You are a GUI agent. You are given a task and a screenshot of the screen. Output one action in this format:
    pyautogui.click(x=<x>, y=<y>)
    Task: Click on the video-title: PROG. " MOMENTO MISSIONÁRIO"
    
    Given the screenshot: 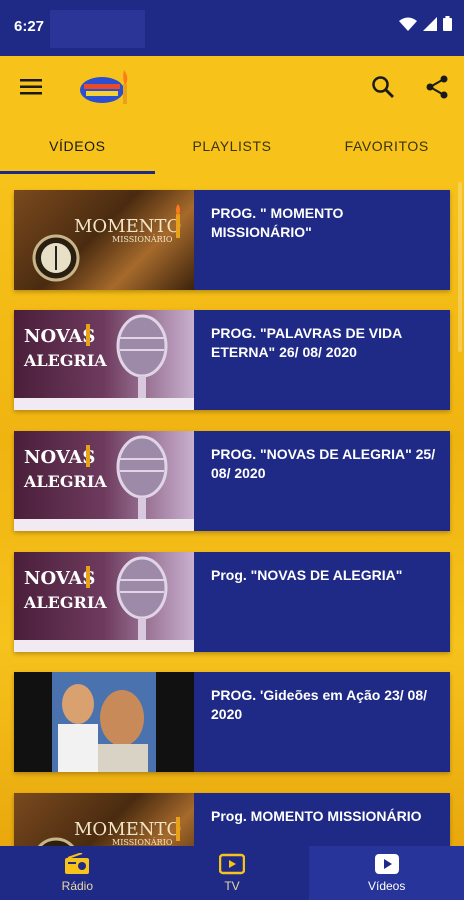 What is the action you would take?
    pyautogui.click(x=277, y=222)
    